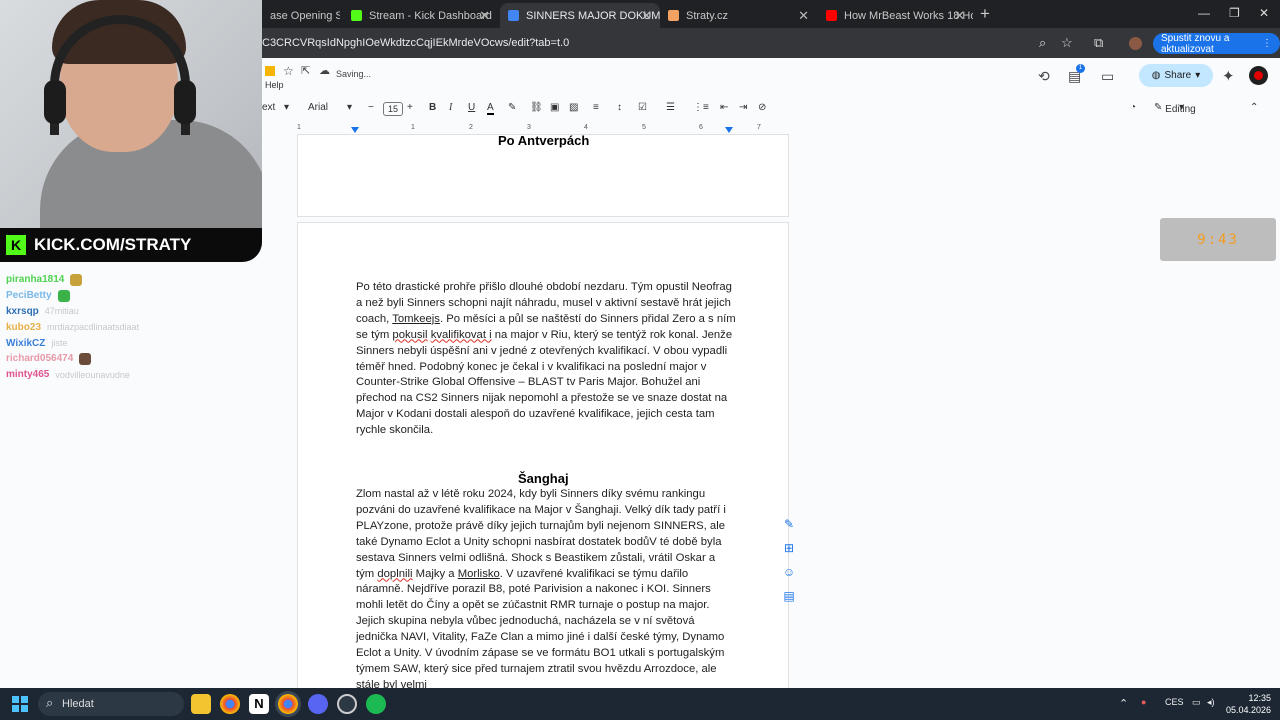  I want to click on record-icon, so click(1258, 75).